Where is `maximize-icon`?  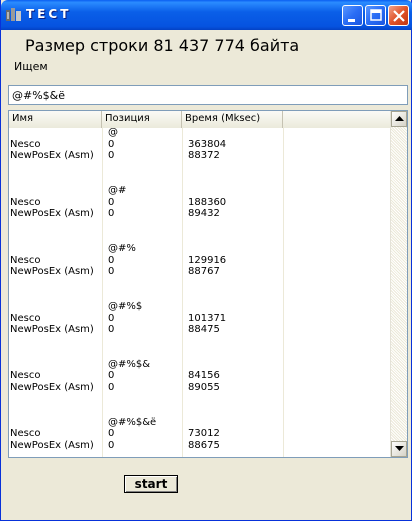 maximize-icon is located at coordinates (376, 15).